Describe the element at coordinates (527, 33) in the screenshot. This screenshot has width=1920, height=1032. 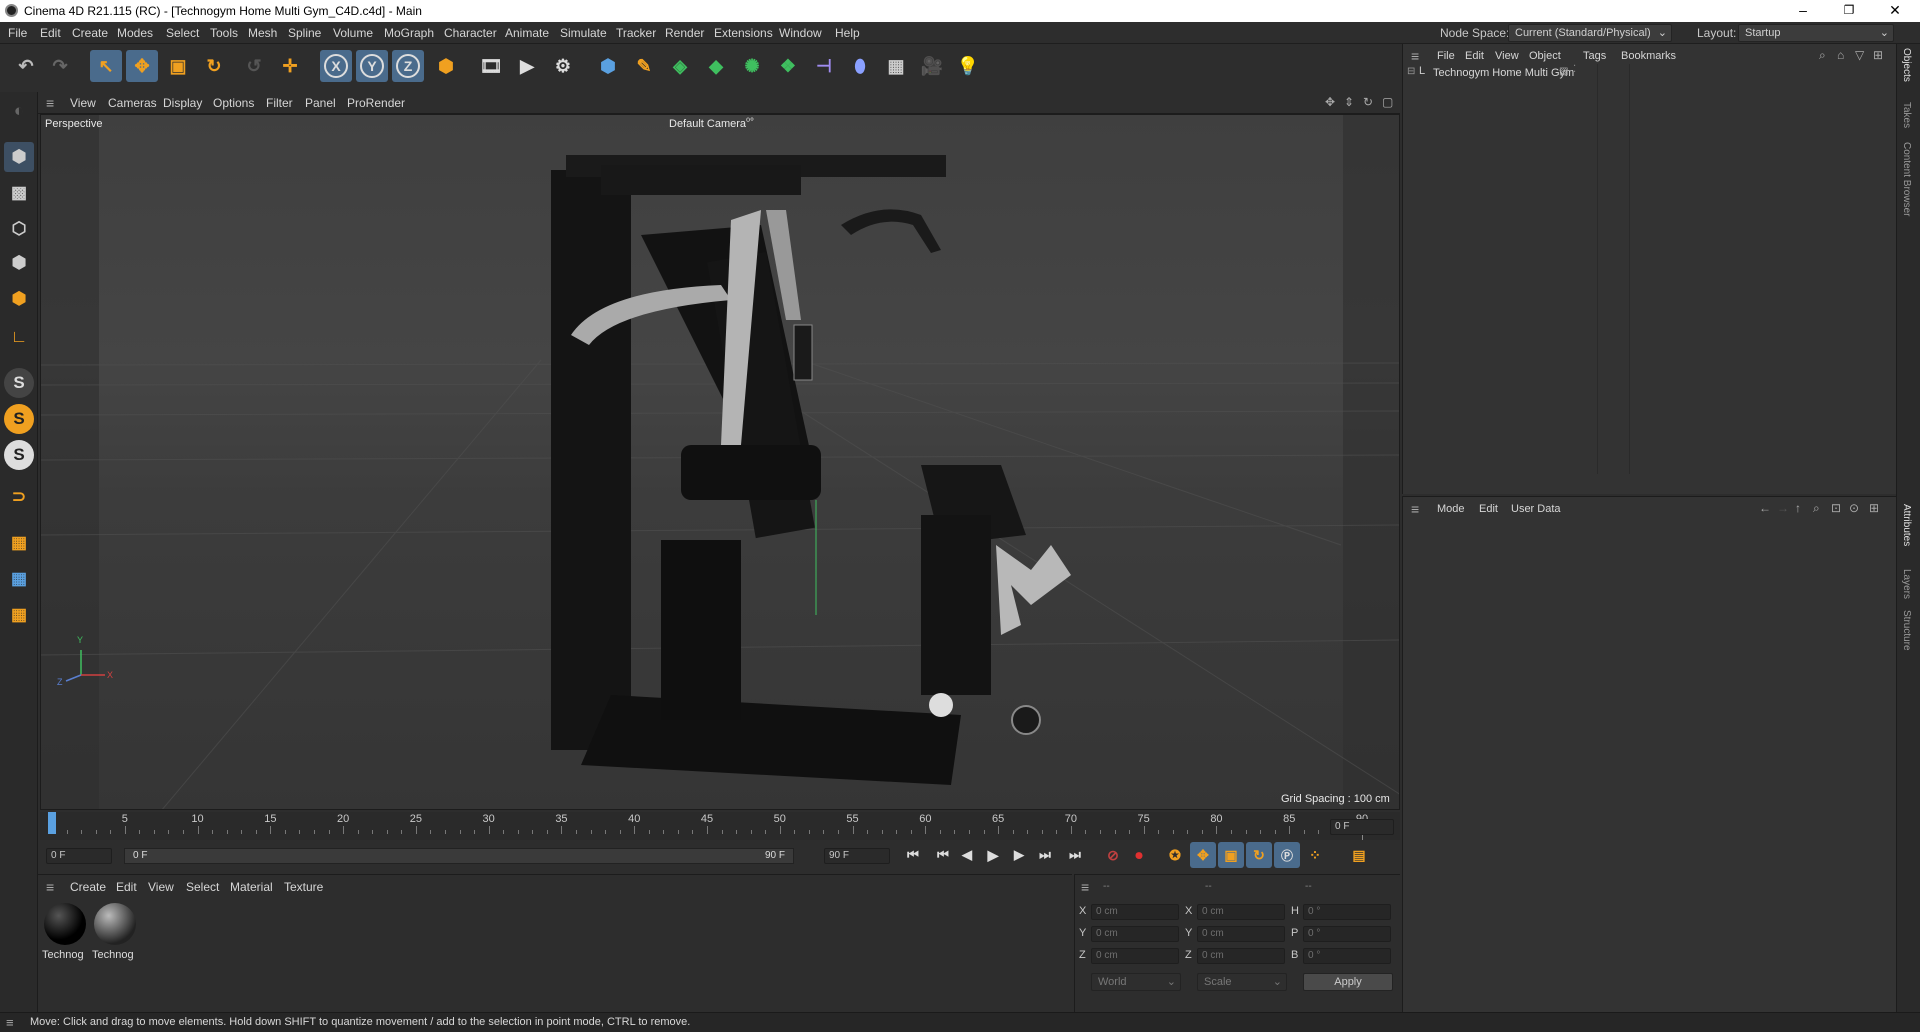
I see `menu-animate: Animate` at that location.